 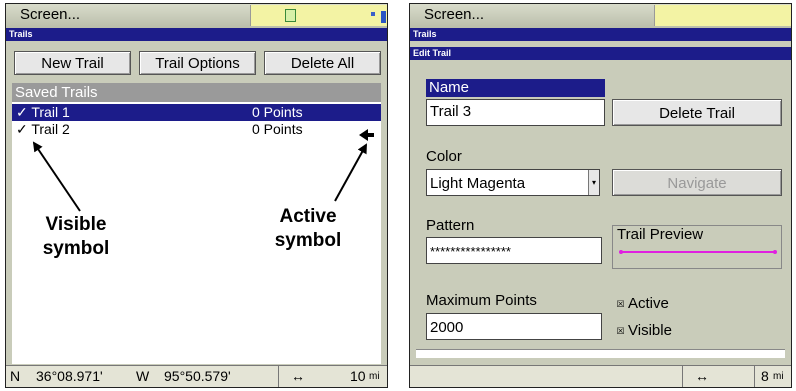 What do you see at coordinates (290, 15) in the screenshot?
I see `battery-icon` at bounding box center [290, 15].